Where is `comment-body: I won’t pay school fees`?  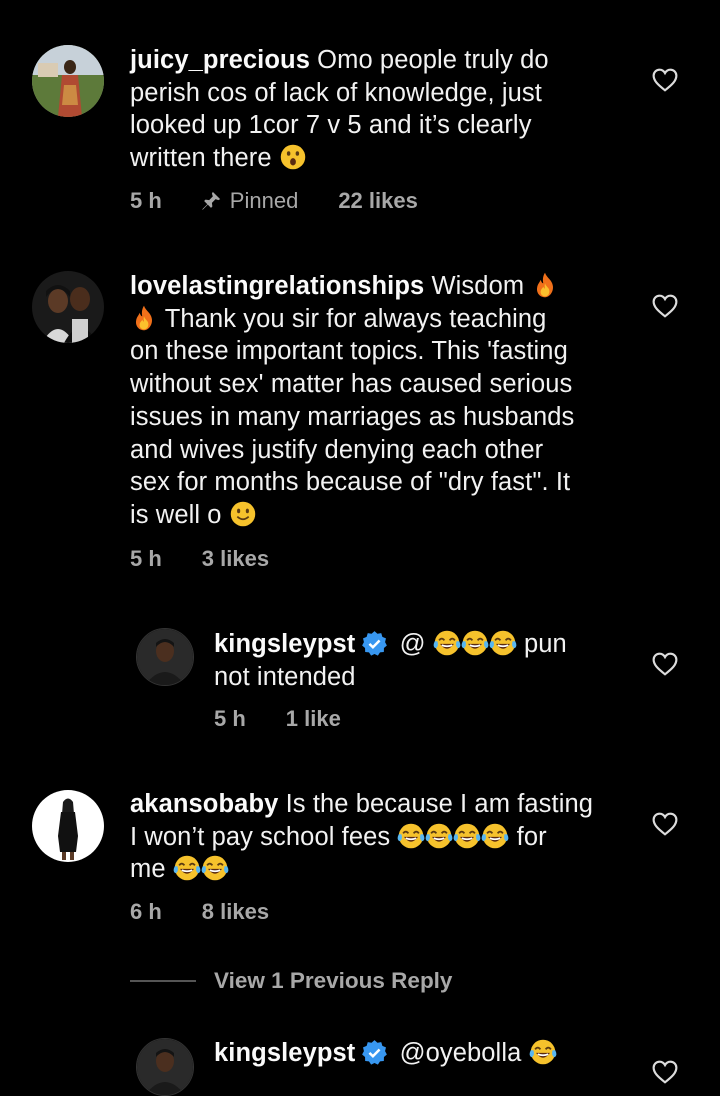 comment-body: I won’t pay school fees is located at coordinates (260, 836).